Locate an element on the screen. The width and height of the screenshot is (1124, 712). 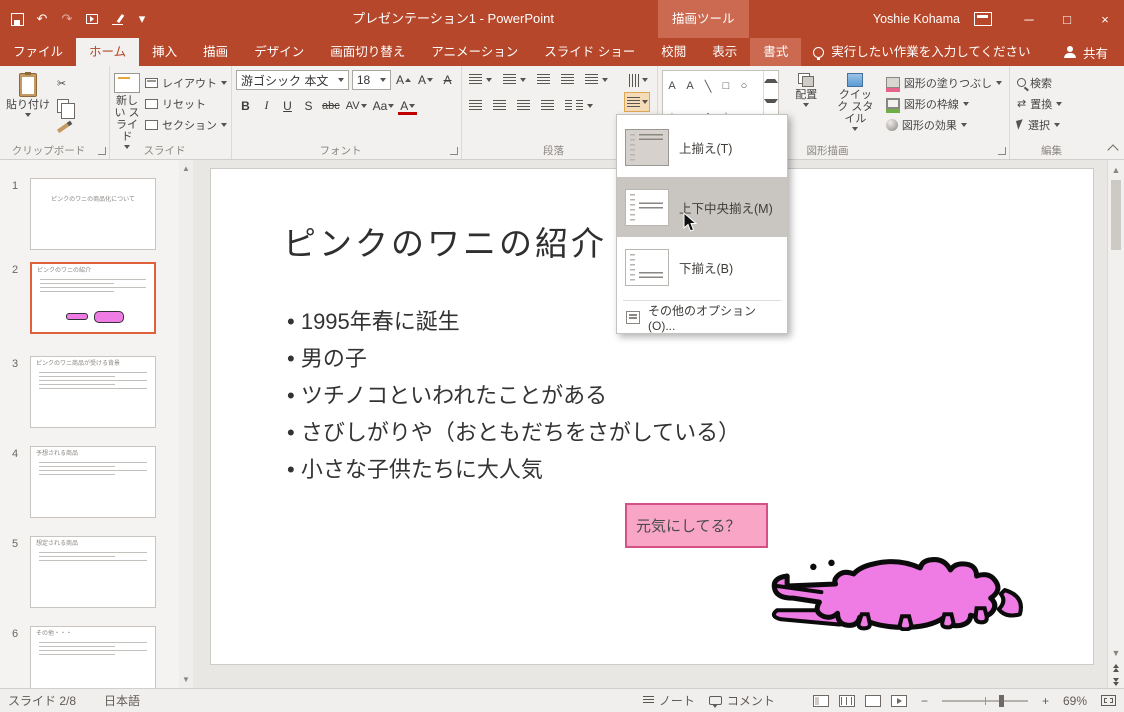
replace-button: ⇄ 置換 is located at coordinates (1057, 103).